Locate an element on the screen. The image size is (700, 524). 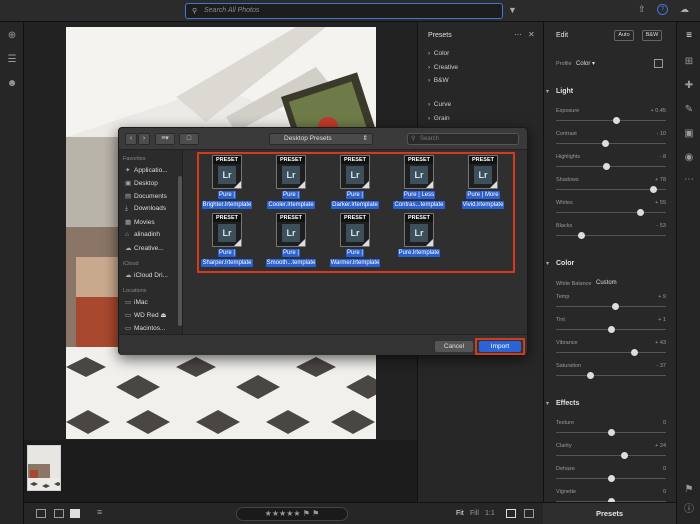
detail-view-icon is located at coordinates (75, 513).